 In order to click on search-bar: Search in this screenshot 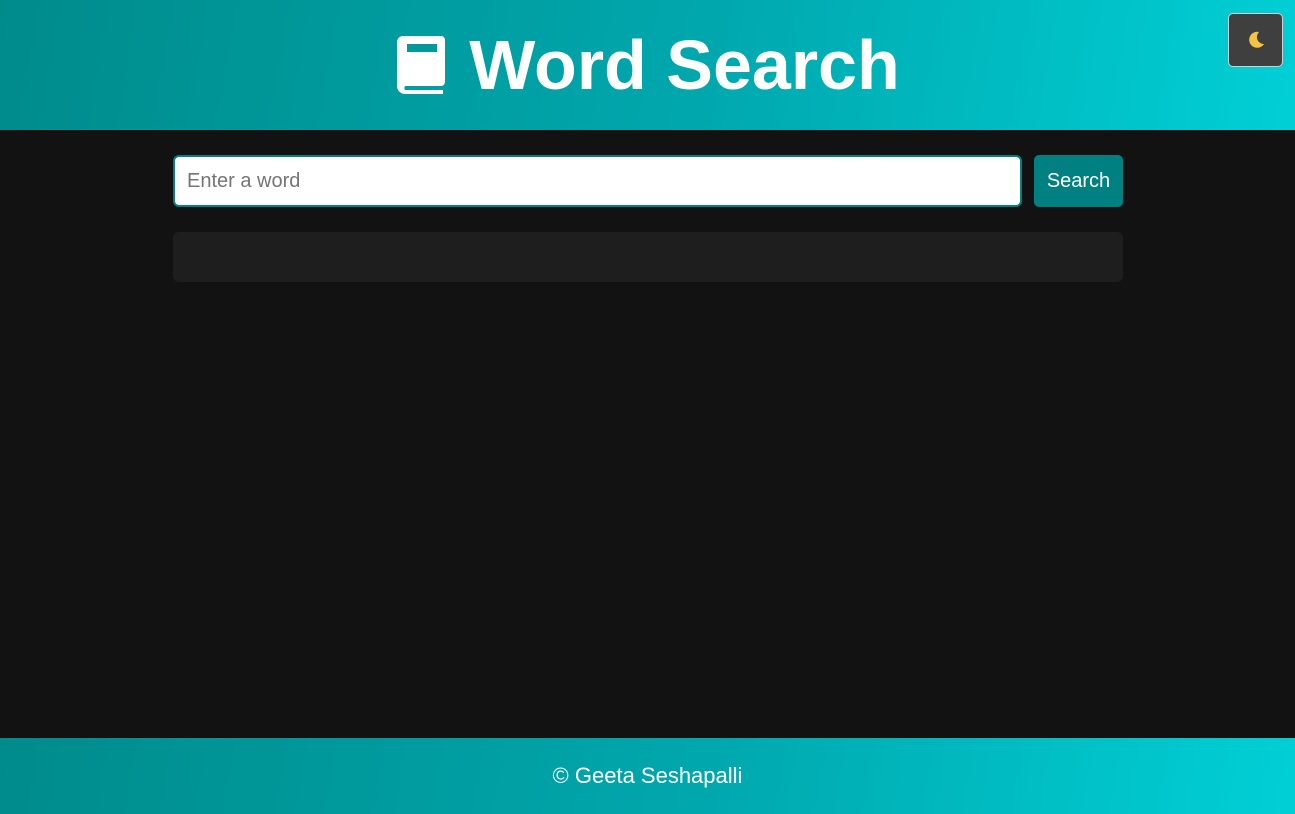, I will do `click(648, 181)`.